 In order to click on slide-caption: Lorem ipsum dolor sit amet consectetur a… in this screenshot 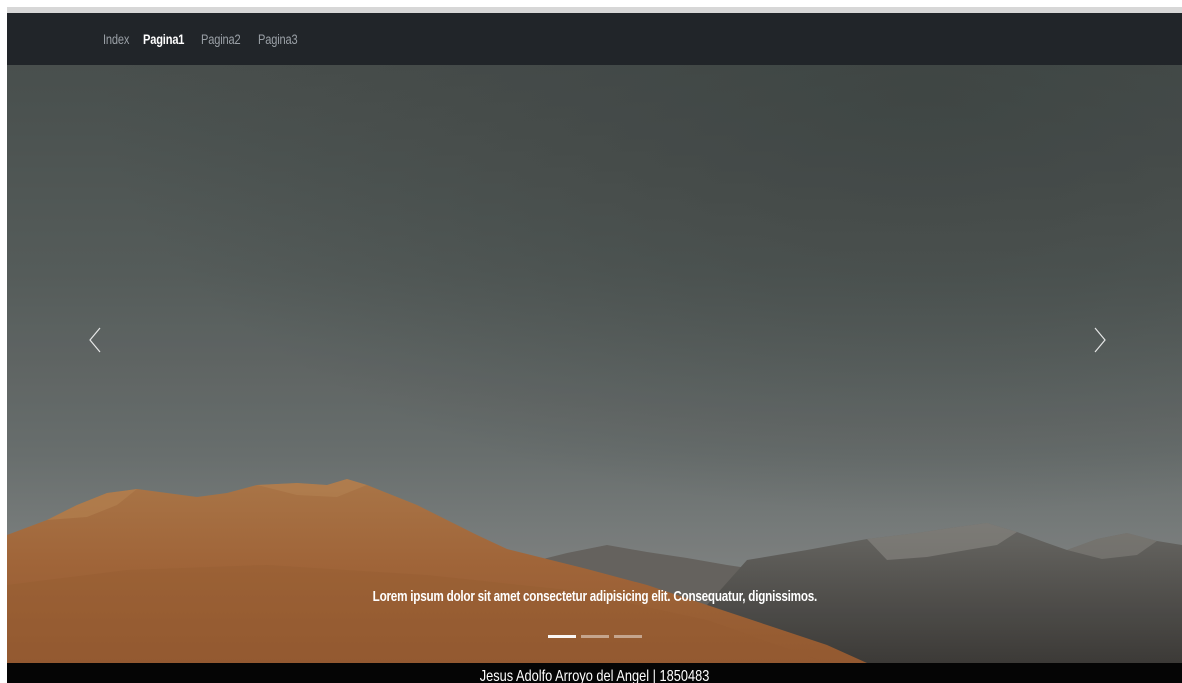, I will do `click(594, 596)`.